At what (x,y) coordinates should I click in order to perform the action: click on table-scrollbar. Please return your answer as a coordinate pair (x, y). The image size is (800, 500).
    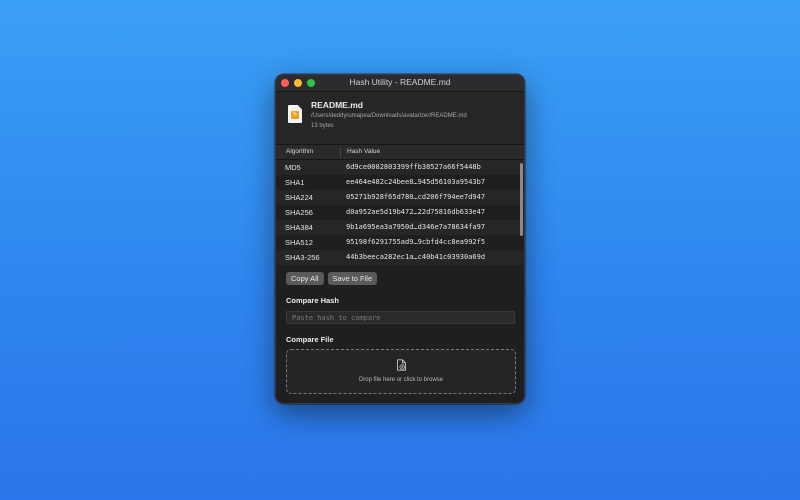
    Looking at the image, I should click on (521, 199).